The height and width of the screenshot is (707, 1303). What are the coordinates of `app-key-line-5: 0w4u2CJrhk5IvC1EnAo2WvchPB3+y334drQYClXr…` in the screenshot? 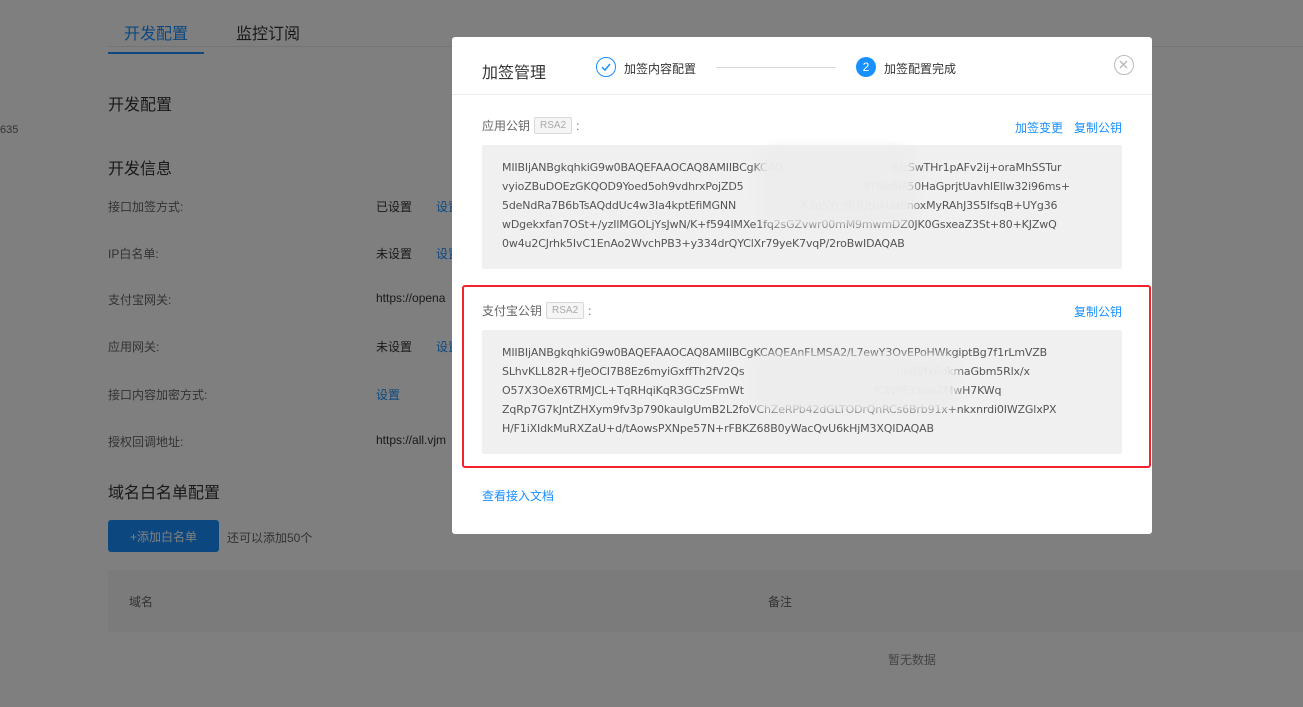 It's located at (703, 243).